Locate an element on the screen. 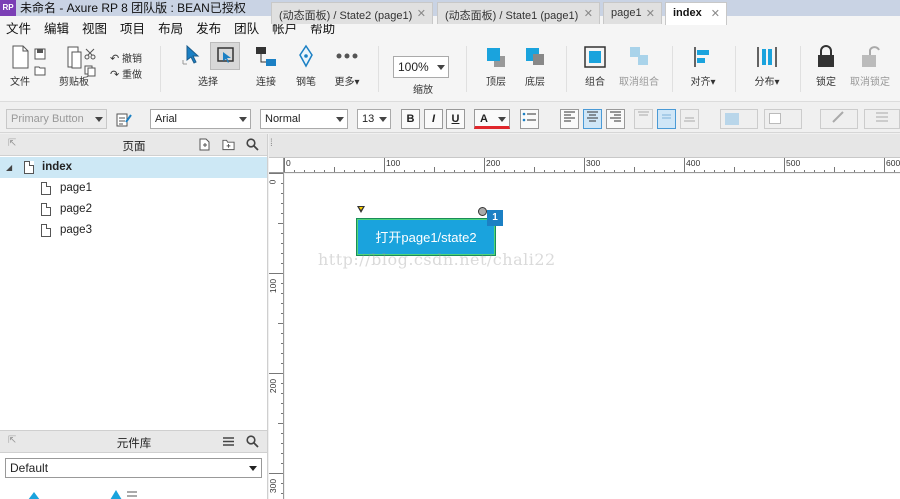 The width and height of the screenshot is (900, 499). redo-label: 重做 is located at coordinates (132, 75).